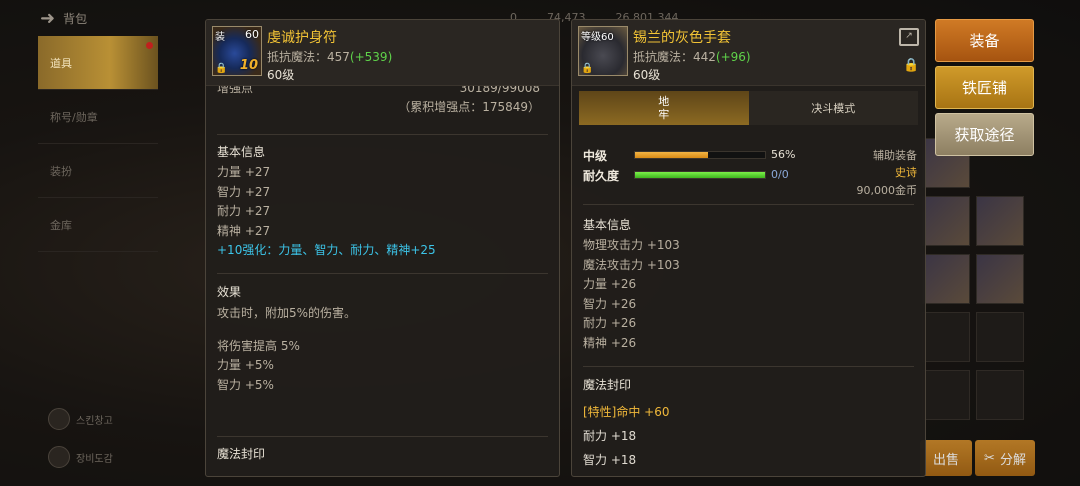 This screenshot has height=486, width=1080. Describe the element at coordinates (74, 117) in the screenshot. I see `sidebar-item-label: 称号/勋章` at that location.